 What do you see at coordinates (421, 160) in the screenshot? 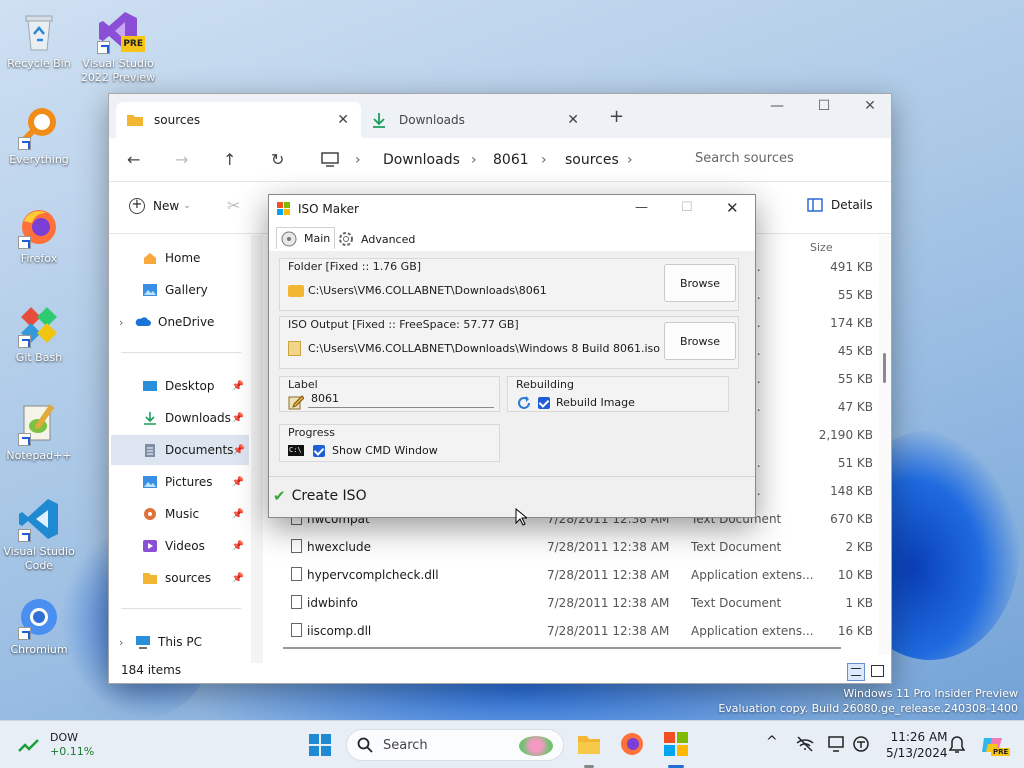
I see `breadcrumb-downloads: Downloads` at bounding box center [421, 160].